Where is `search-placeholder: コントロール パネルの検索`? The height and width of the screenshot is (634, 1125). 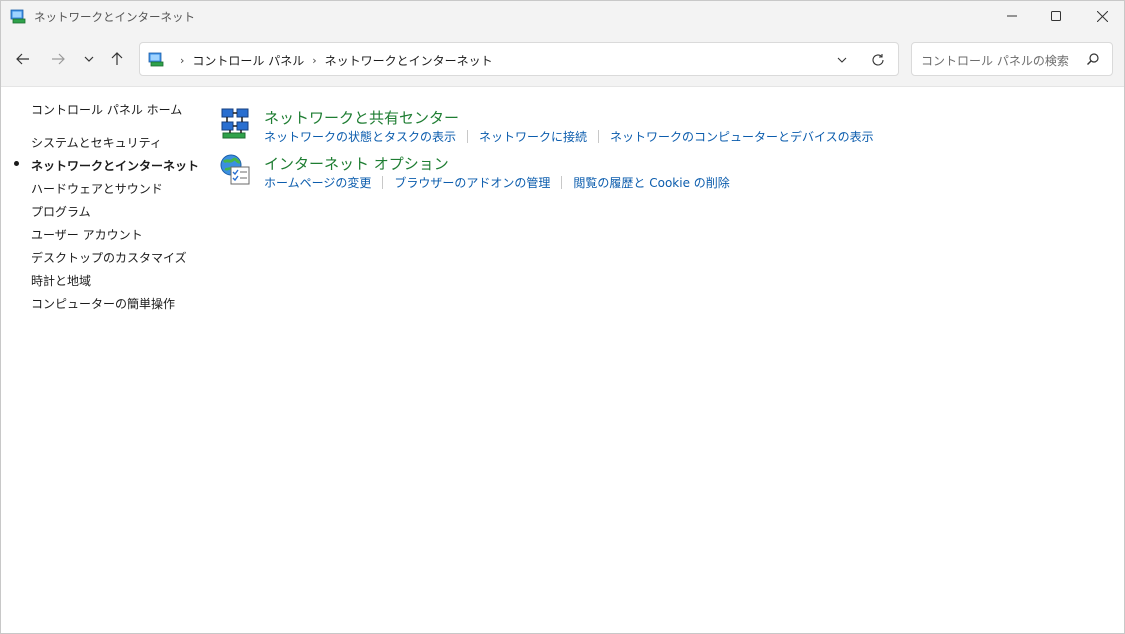
search-placeholder: コントロール パネルの検索 is located at coordinates (995, 61).